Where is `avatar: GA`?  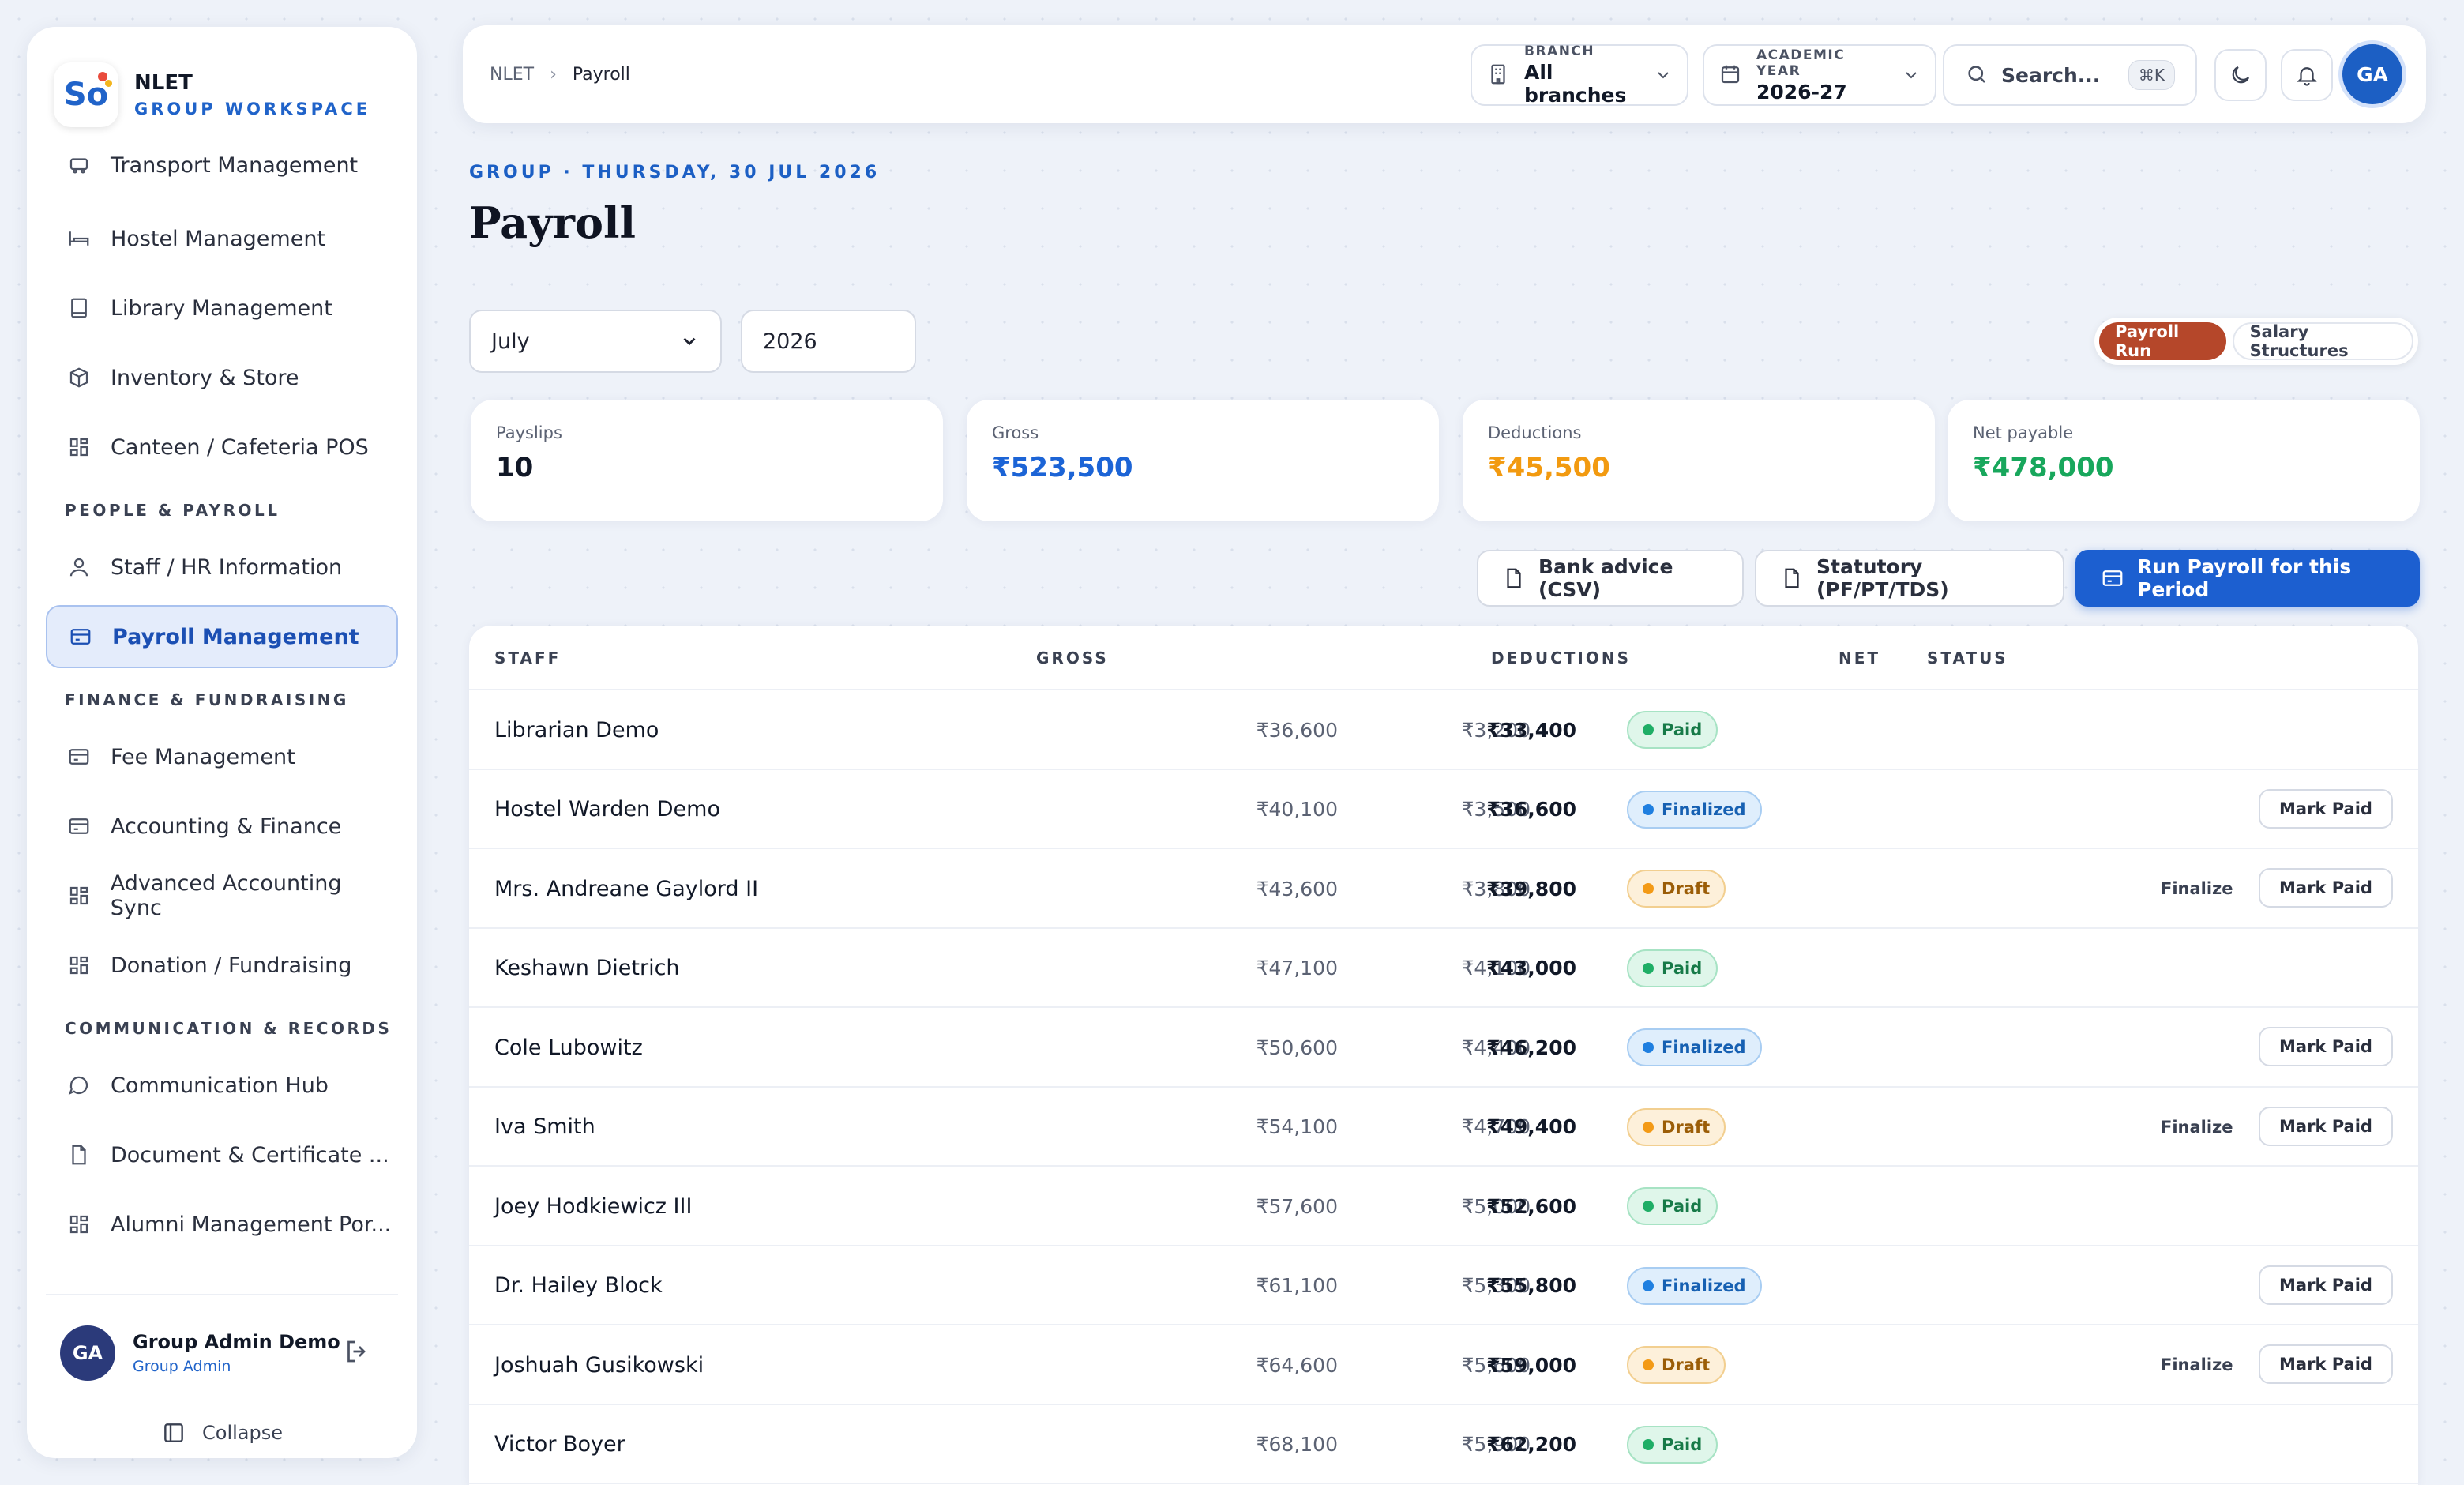
avatar: GA is located at coordinates (87, 1353).